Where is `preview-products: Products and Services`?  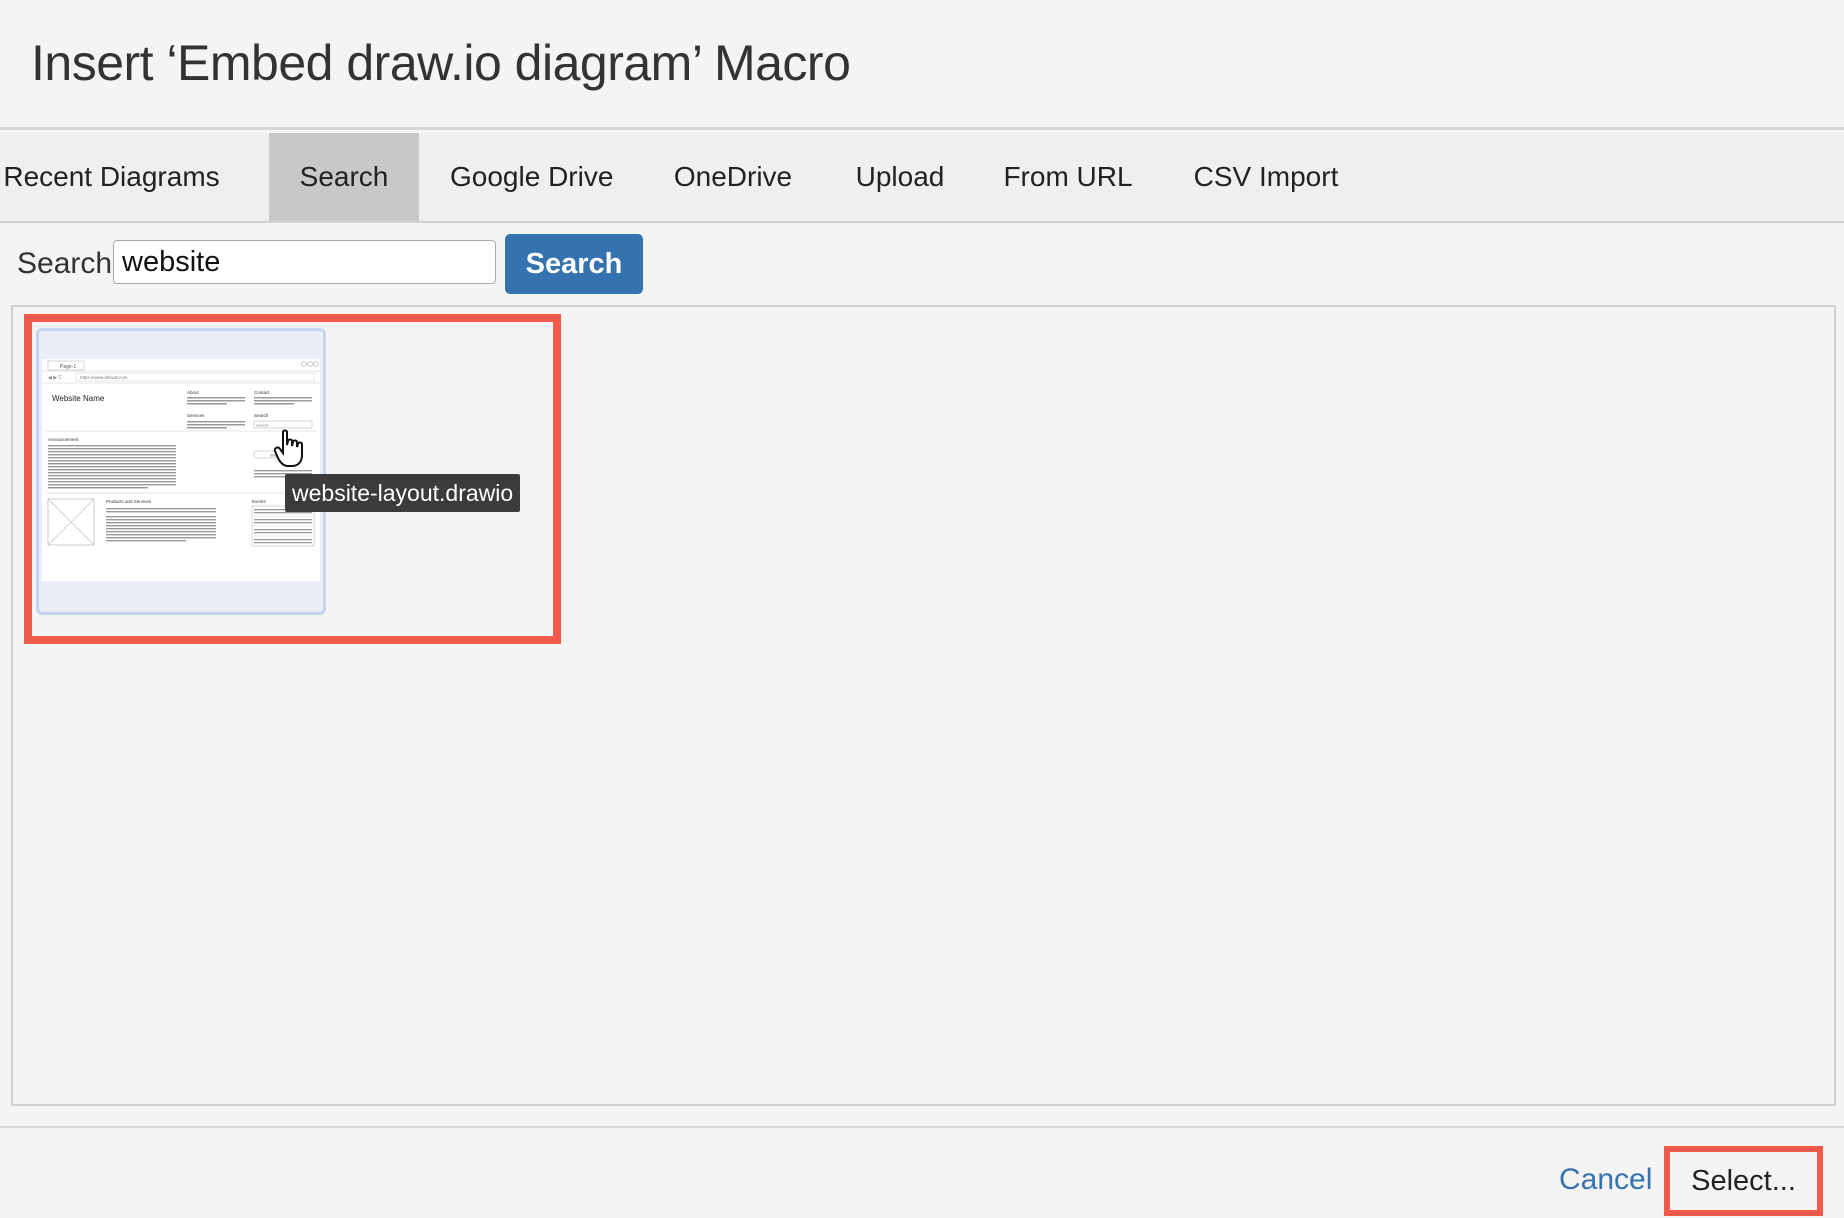 preview-products: Products and Services is located at coordinates (129, 501).